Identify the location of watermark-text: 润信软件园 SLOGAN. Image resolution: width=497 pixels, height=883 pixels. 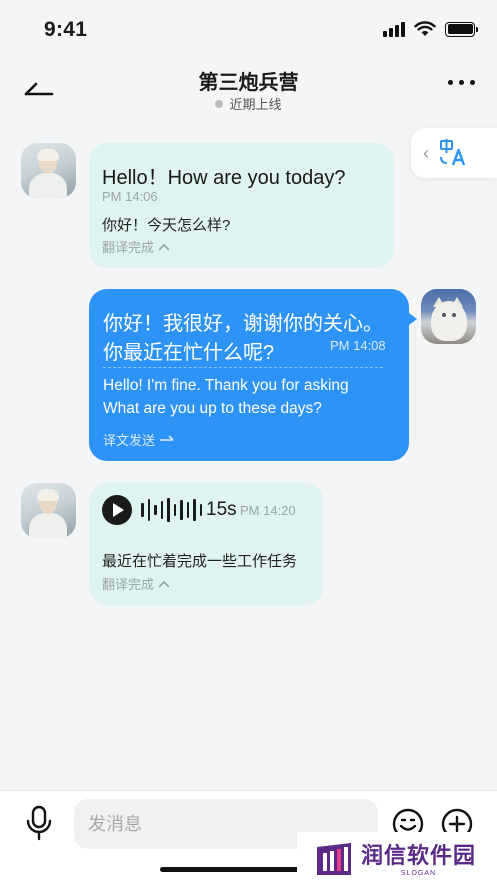
(418, 857).